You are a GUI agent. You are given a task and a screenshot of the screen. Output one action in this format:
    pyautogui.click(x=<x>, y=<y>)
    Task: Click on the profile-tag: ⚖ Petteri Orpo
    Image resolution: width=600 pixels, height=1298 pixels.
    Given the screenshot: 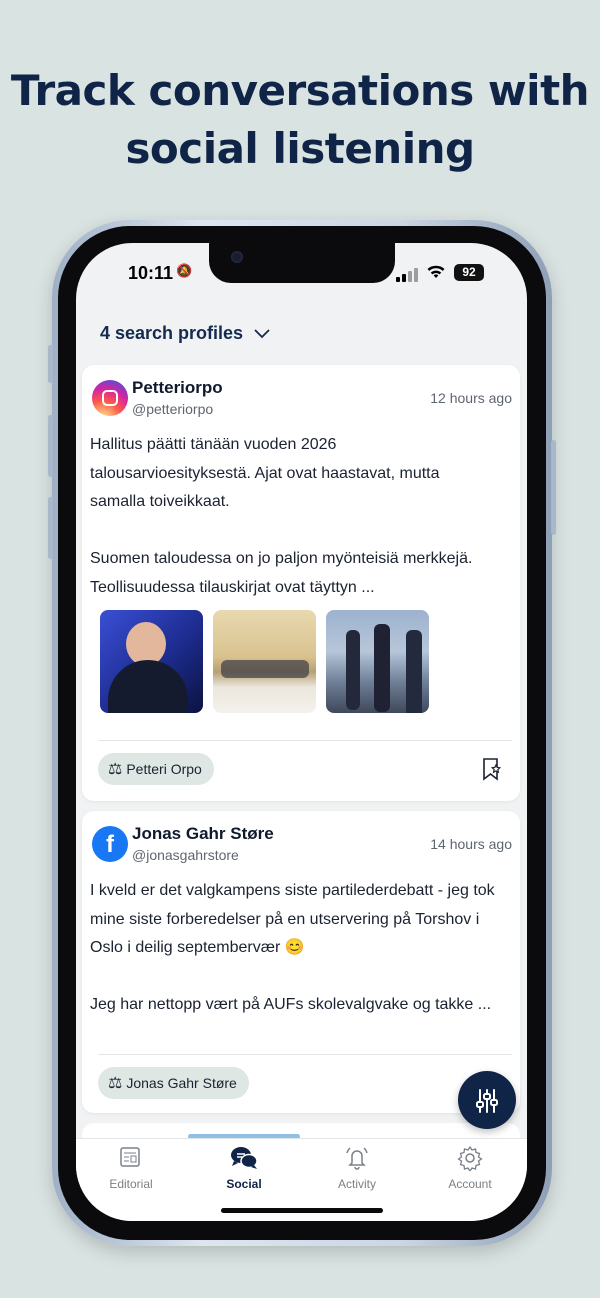 What is the action you would take?
    pyautogui.click(x=156, y=769)
    